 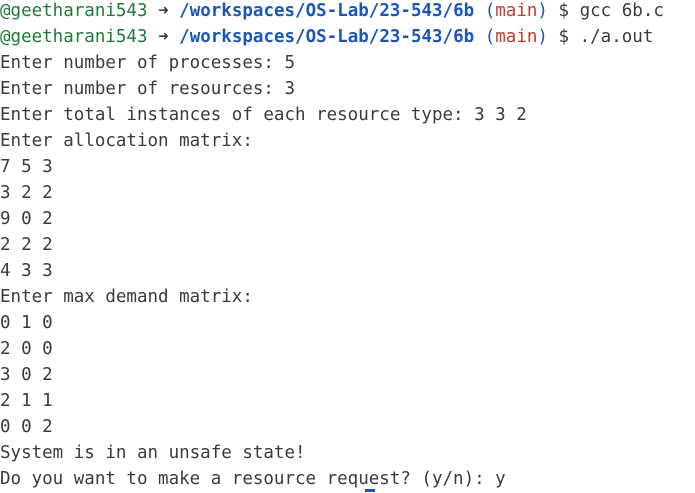 I want to click on output-line: 9 0 2, so click(x=26, y=219).